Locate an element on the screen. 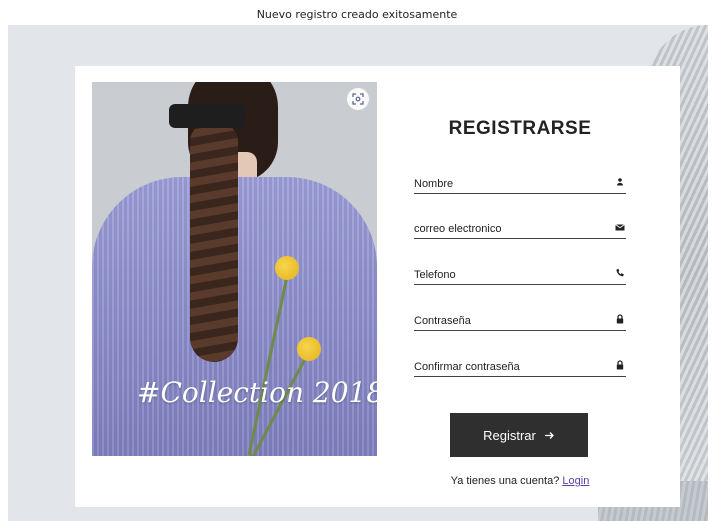 The width and height of the screenshot is (714, 521). confirmar-contrasena-field is located at coordinates (520, 366).